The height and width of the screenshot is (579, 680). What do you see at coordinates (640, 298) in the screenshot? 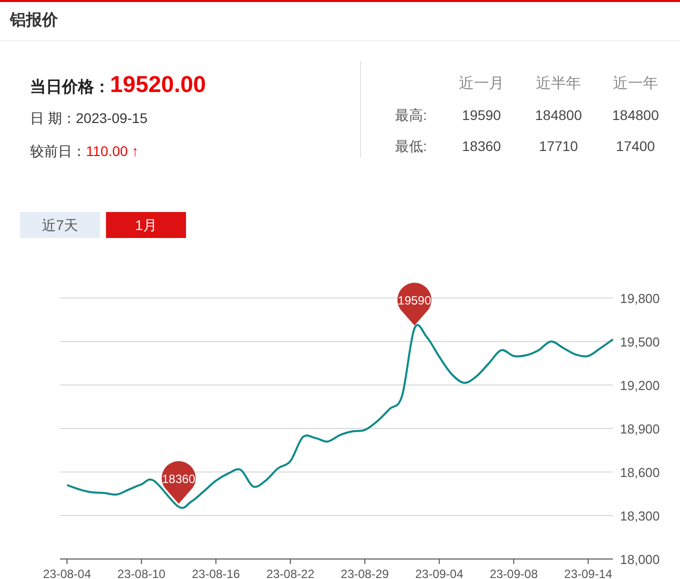
I see `y-axis-label: 19,800` at bounding box center [640, 298].